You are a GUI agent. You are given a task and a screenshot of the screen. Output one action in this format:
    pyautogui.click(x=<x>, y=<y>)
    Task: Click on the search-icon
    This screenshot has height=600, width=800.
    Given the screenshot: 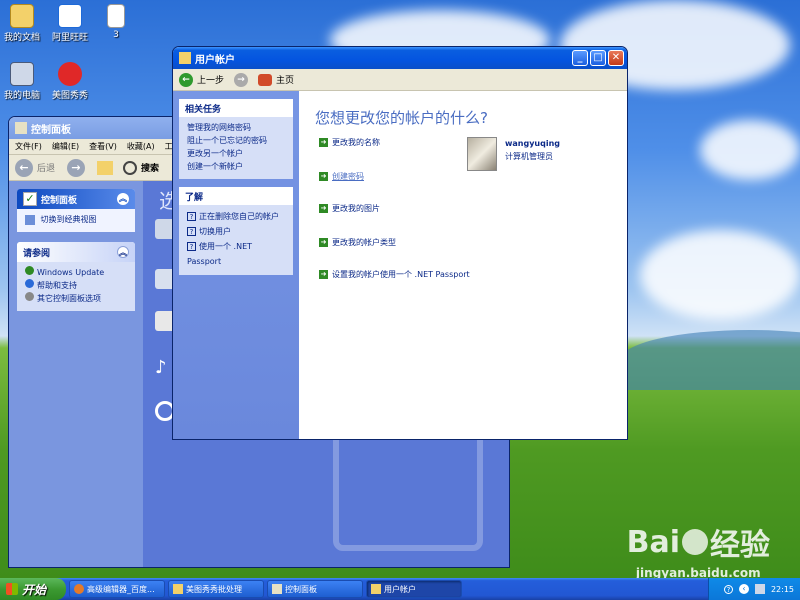 What is the action you would take?
    pyautogui.click(x=130, y=167)
    